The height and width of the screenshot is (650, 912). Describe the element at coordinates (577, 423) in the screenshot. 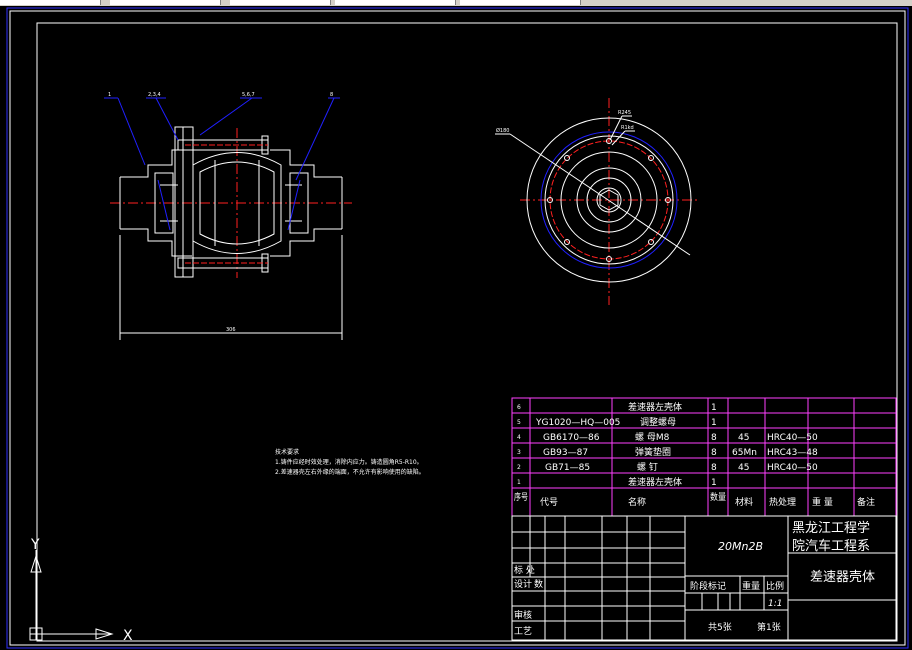

I see `bom-cell-code: YG1020—HQ—005` at that location.